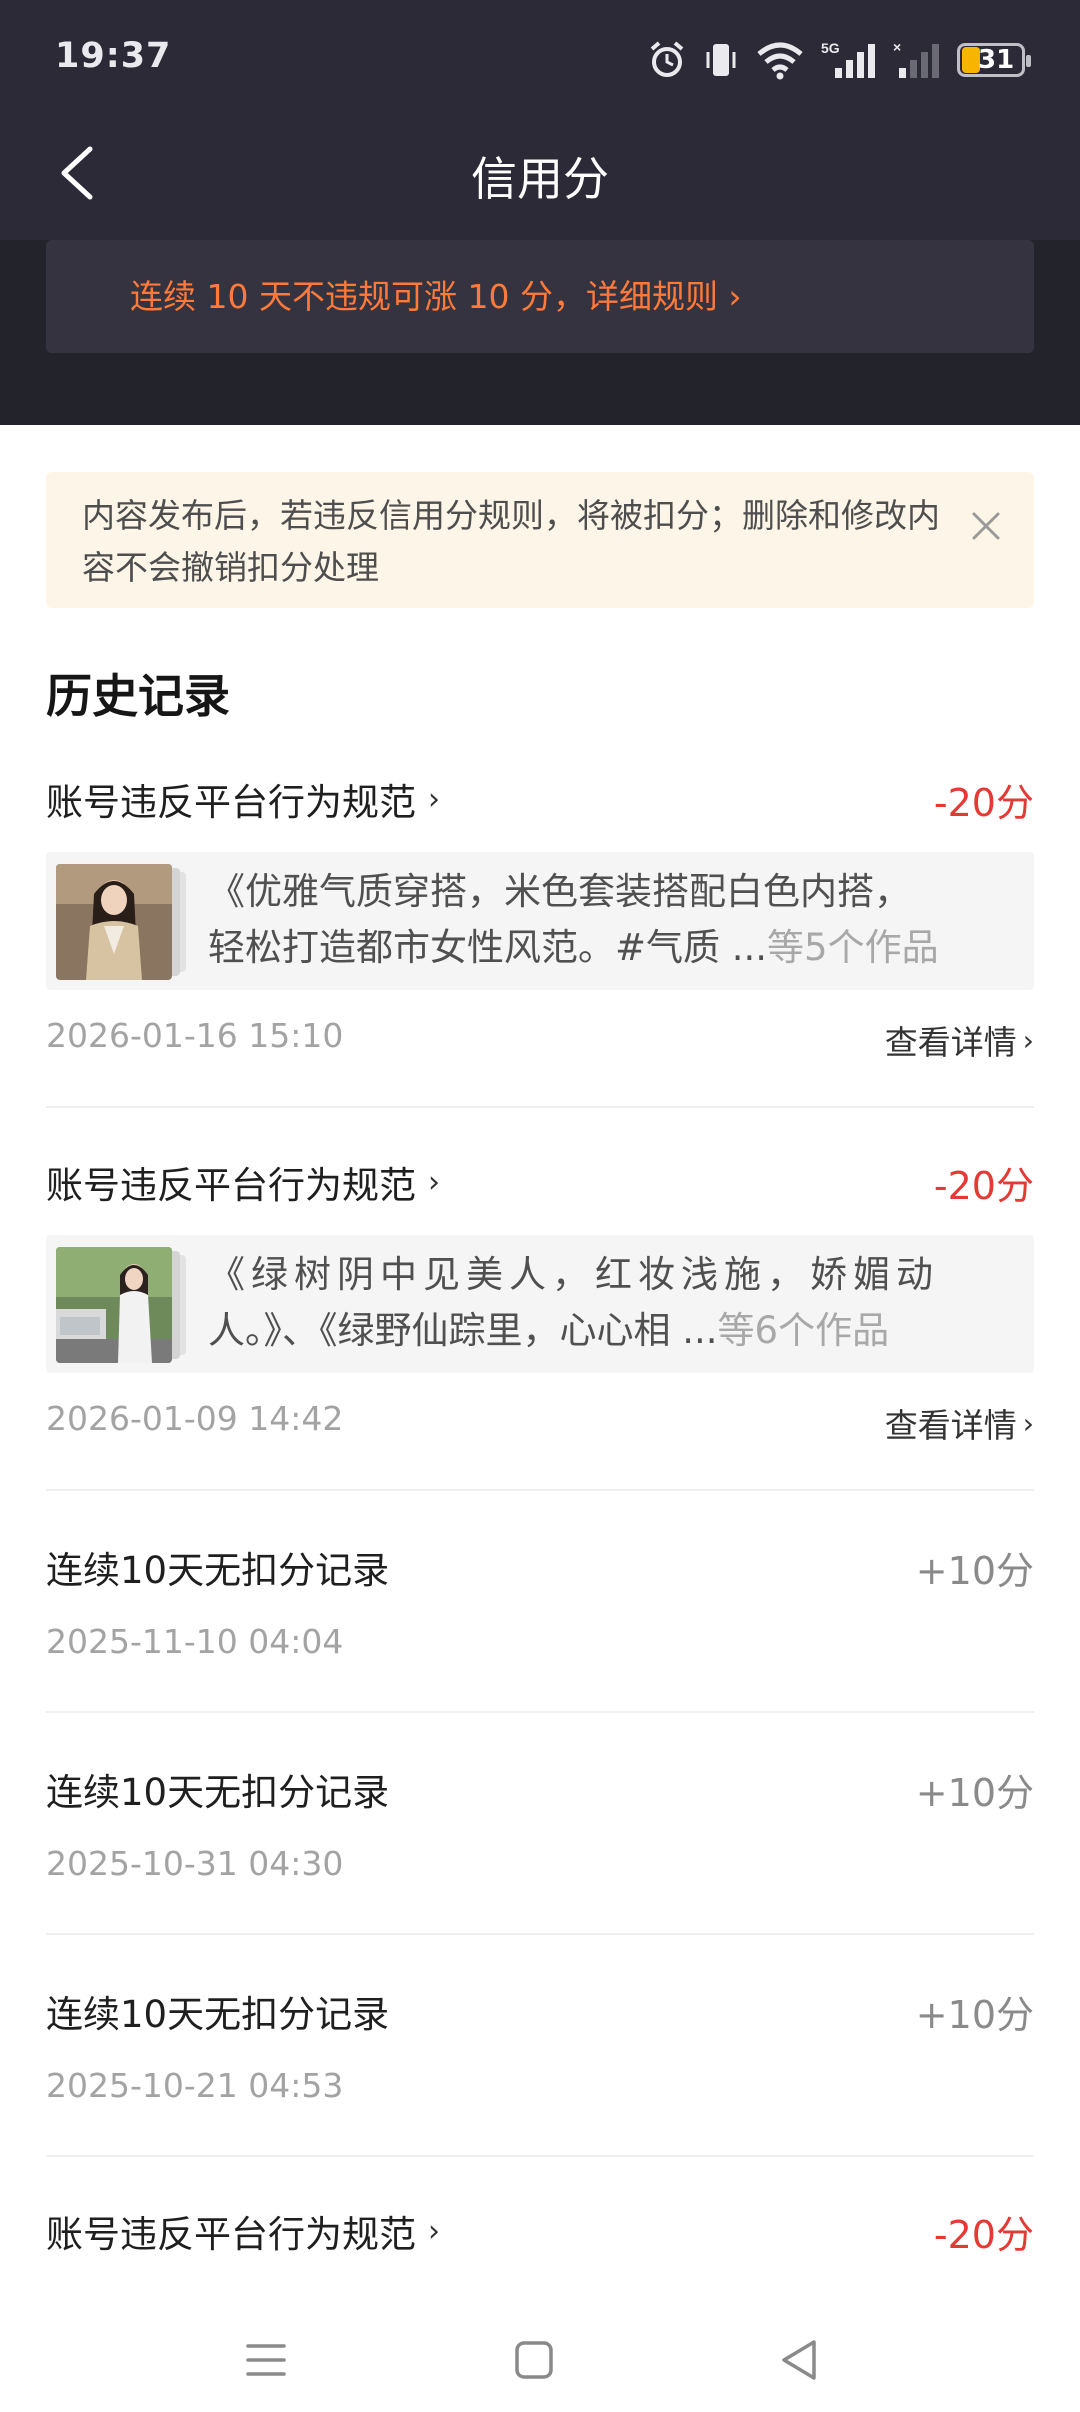 The width and height of the screenshot is (1080, 2412). Describe the element at coordinates (559, 891) in the screenshot. I see `works-line: 《优雅气质穿搭，米色套装搭配白色内搭，` at that location.